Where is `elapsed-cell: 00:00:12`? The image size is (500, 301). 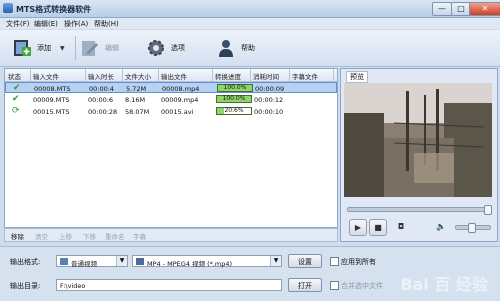
elapsed-cell: 00:00:12 is located at coordinates (269, 100).